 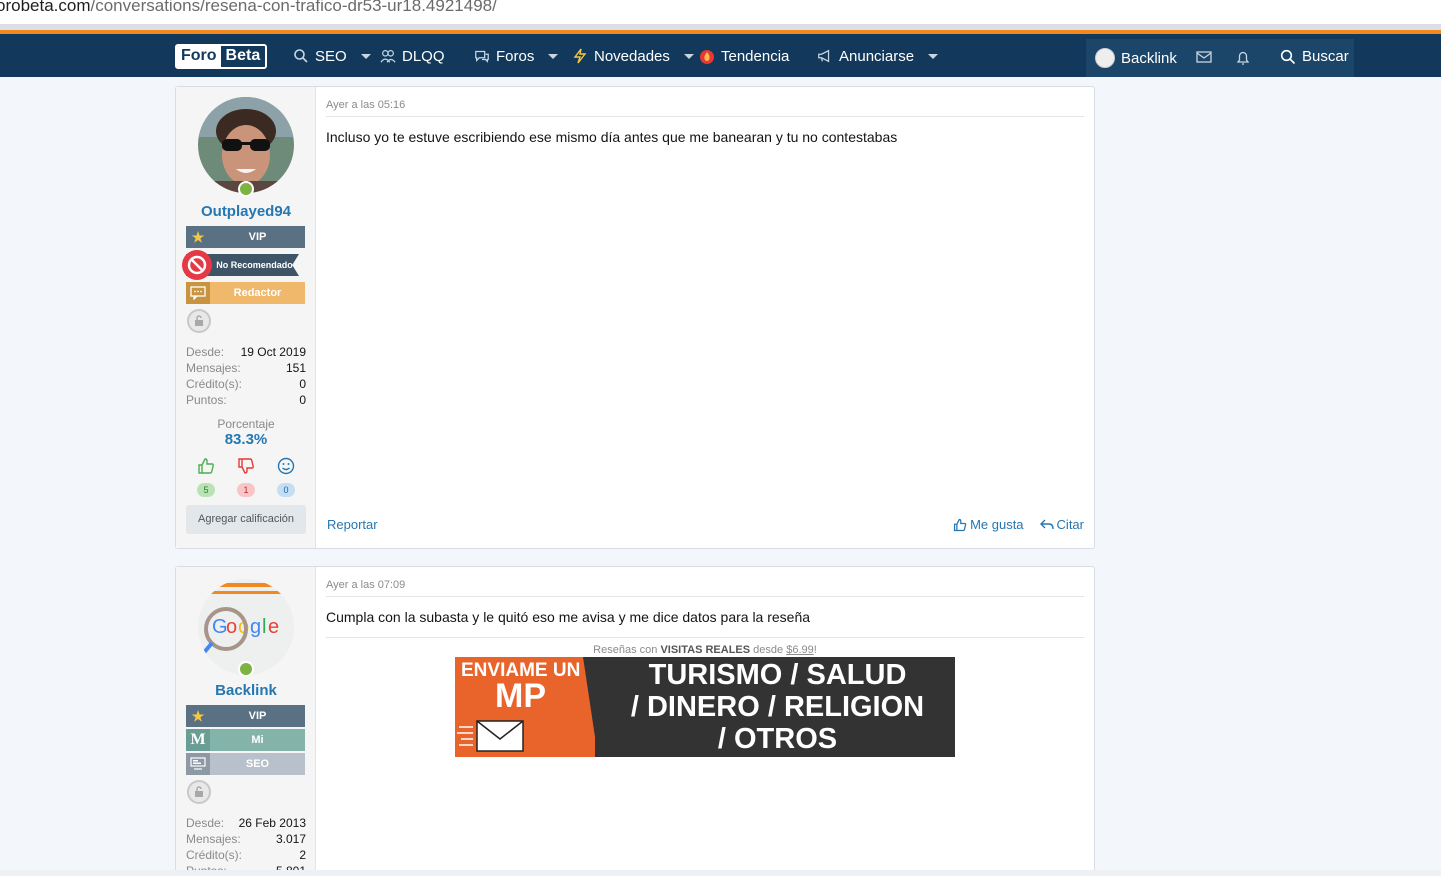 What do you see at coordinates (352, 524) in the screenshot?
I see `report-link: Reportar` at bounding box center [352, 524].